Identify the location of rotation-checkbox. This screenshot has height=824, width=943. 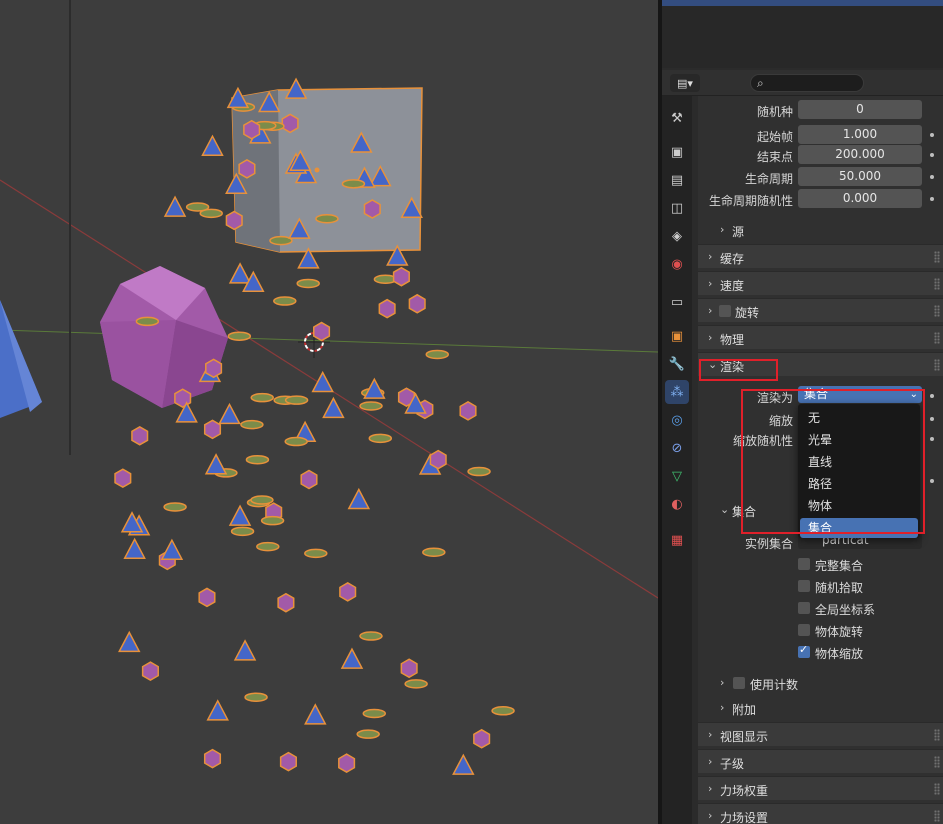
(725, 311).